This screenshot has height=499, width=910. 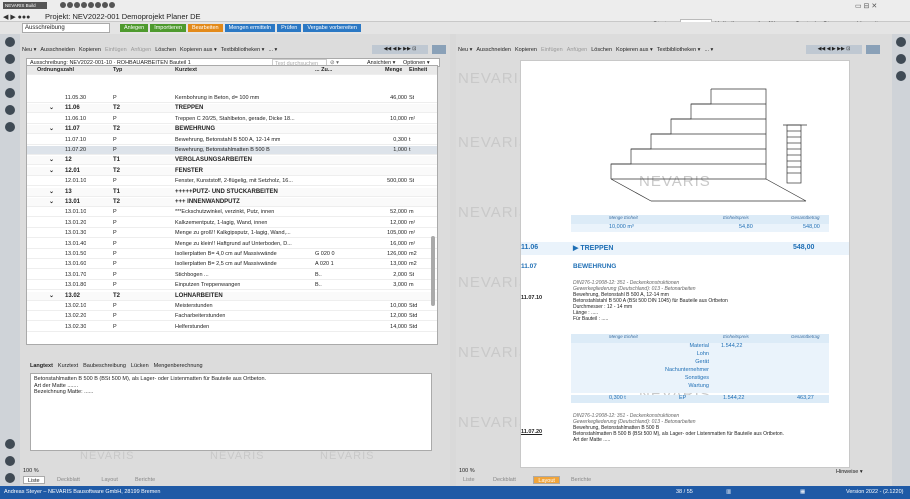 What do you see at coordinates (232, 306) in the screenshot?
I see `table-row: 13.02.10 P Meisterstunden 10,000 Std` at bounding box center [232, 306].